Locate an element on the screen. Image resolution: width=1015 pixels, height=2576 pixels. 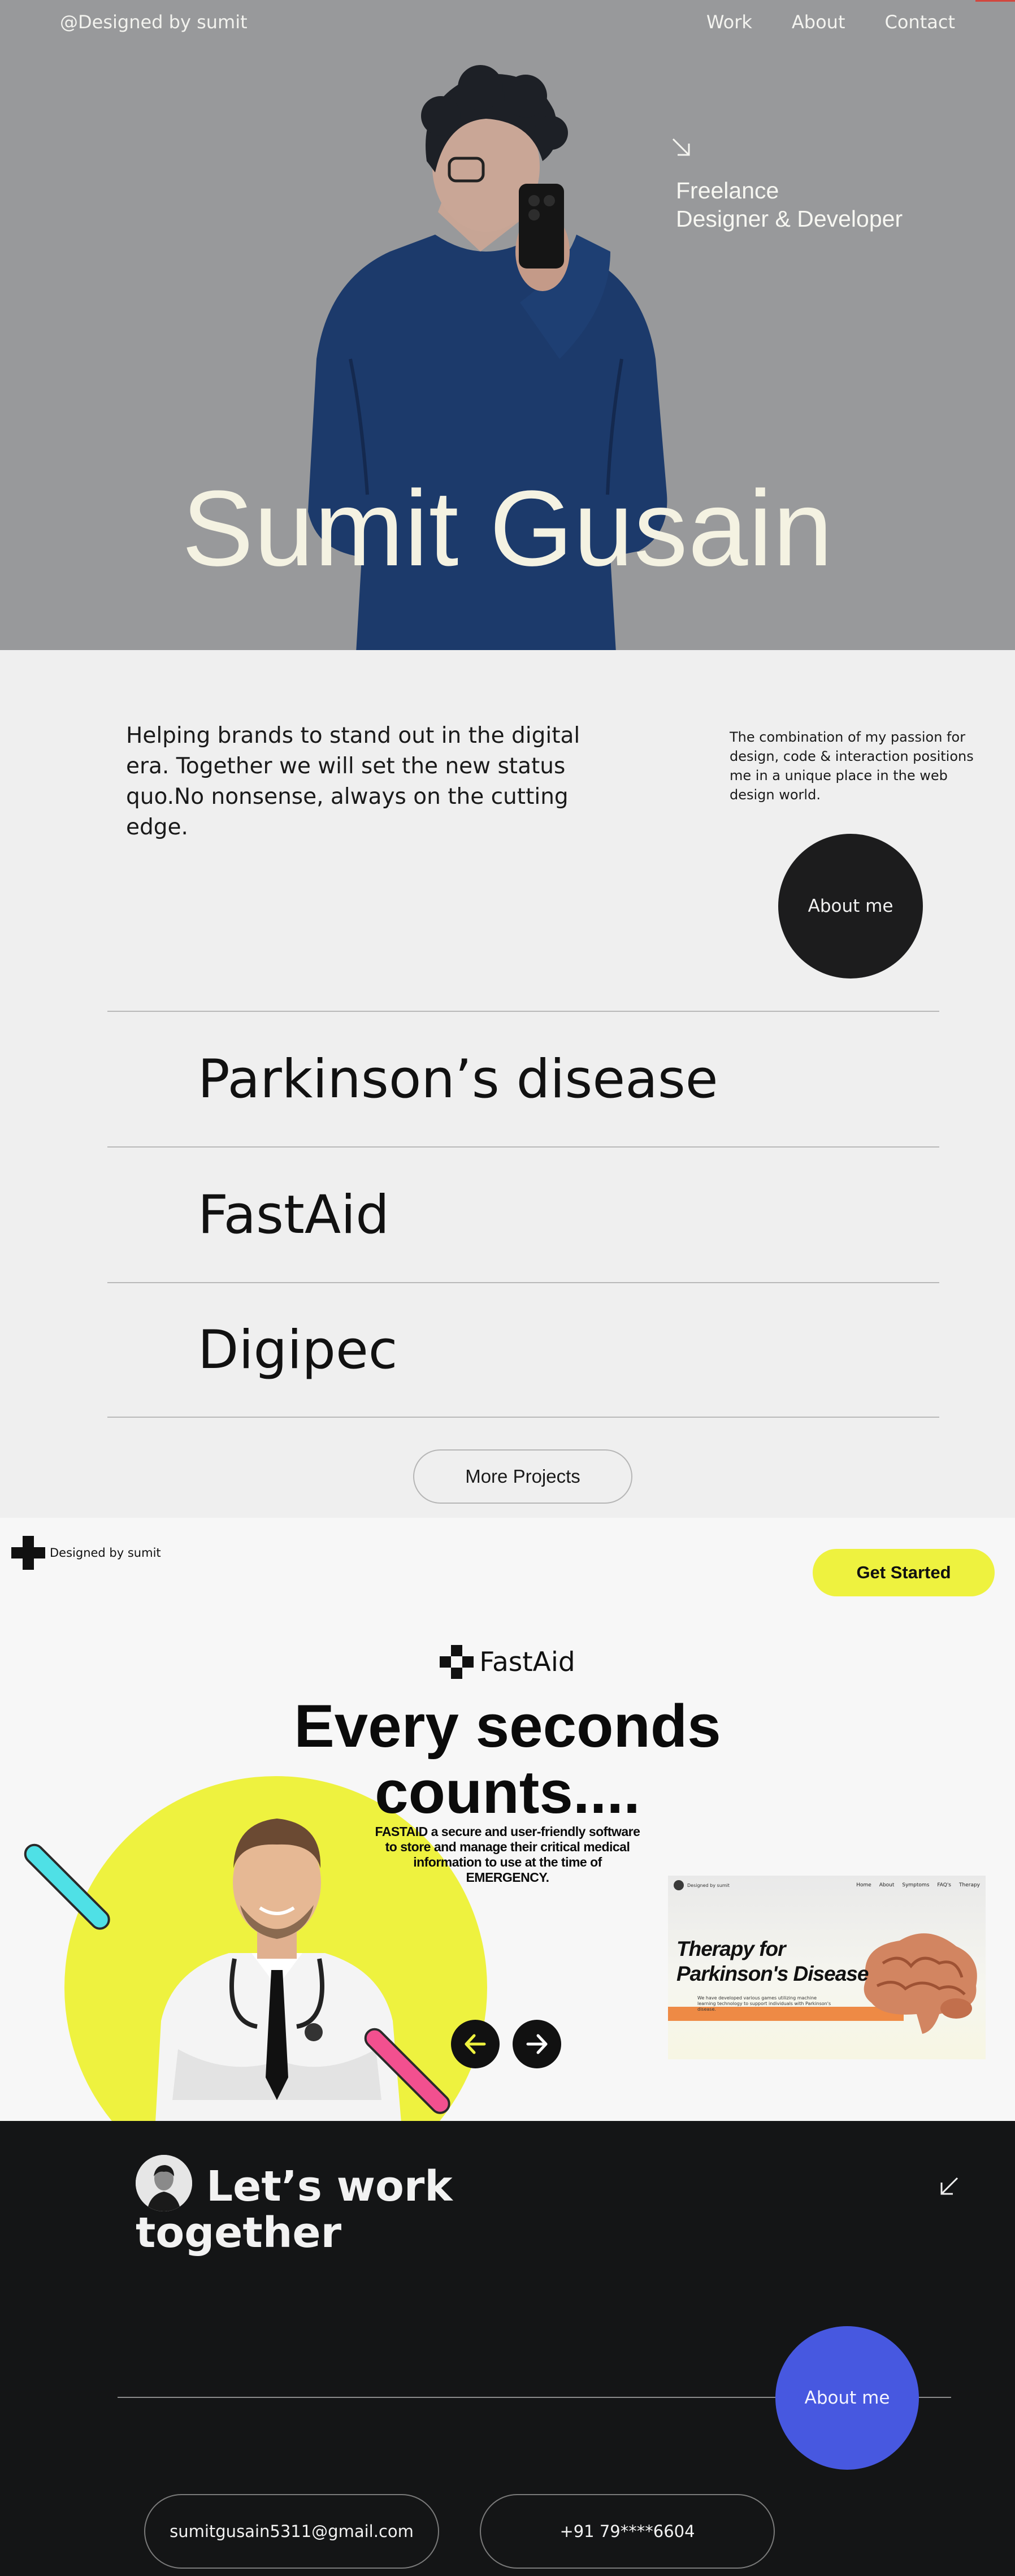
preview-nav-faqs: FAQ's is located at coordinates (944, 1885).